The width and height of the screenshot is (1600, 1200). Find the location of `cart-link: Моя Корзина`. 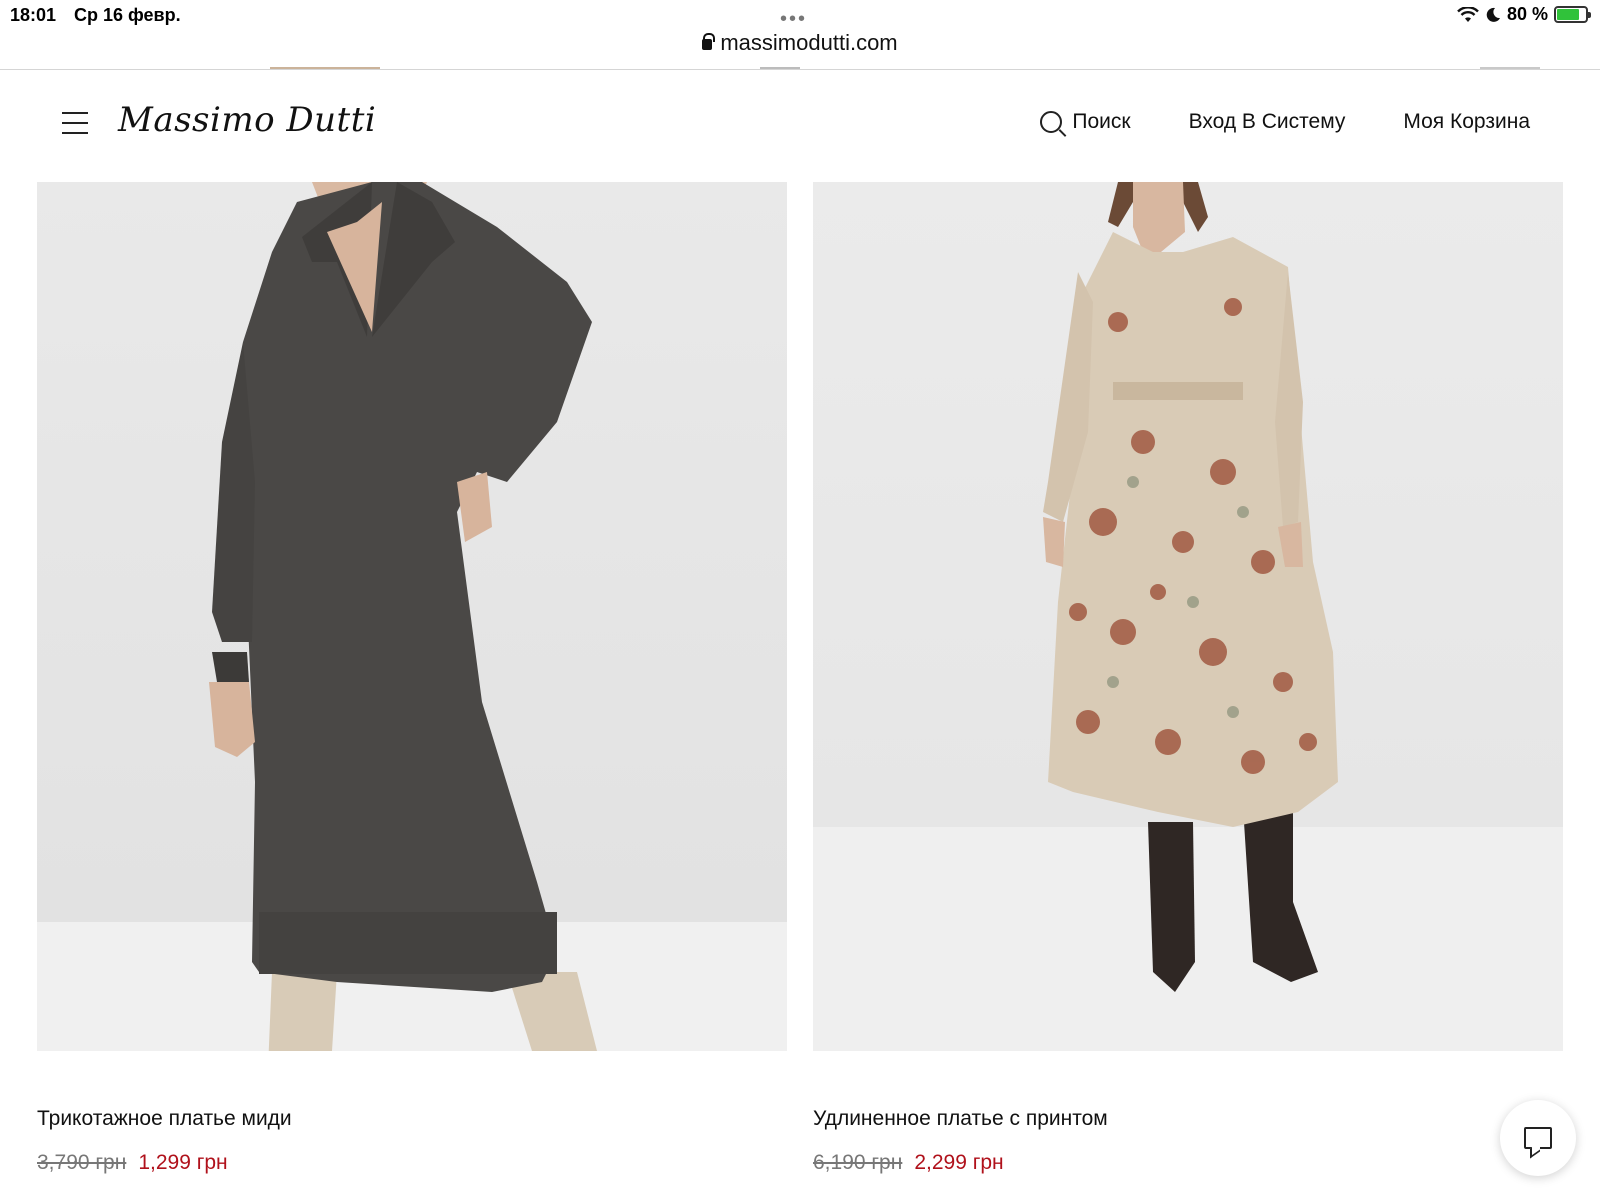

cart-link: Моя Корзина is located at coordinates (1466, 122).